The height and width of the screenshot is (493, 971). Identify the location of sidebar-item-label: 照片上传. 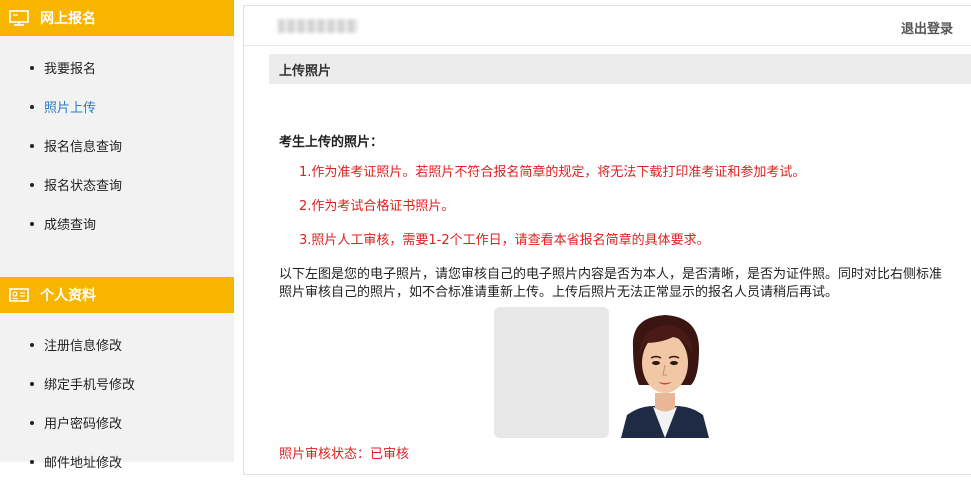
(70, 108).